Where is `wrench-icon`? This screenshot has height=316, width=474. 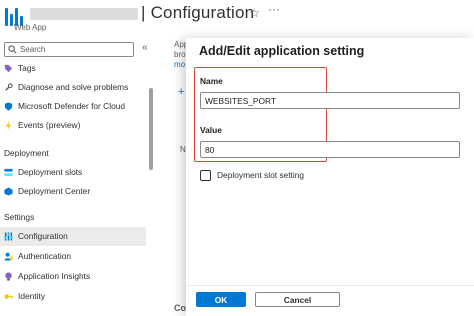
wrench-icon is located at coordinates (9, 87).